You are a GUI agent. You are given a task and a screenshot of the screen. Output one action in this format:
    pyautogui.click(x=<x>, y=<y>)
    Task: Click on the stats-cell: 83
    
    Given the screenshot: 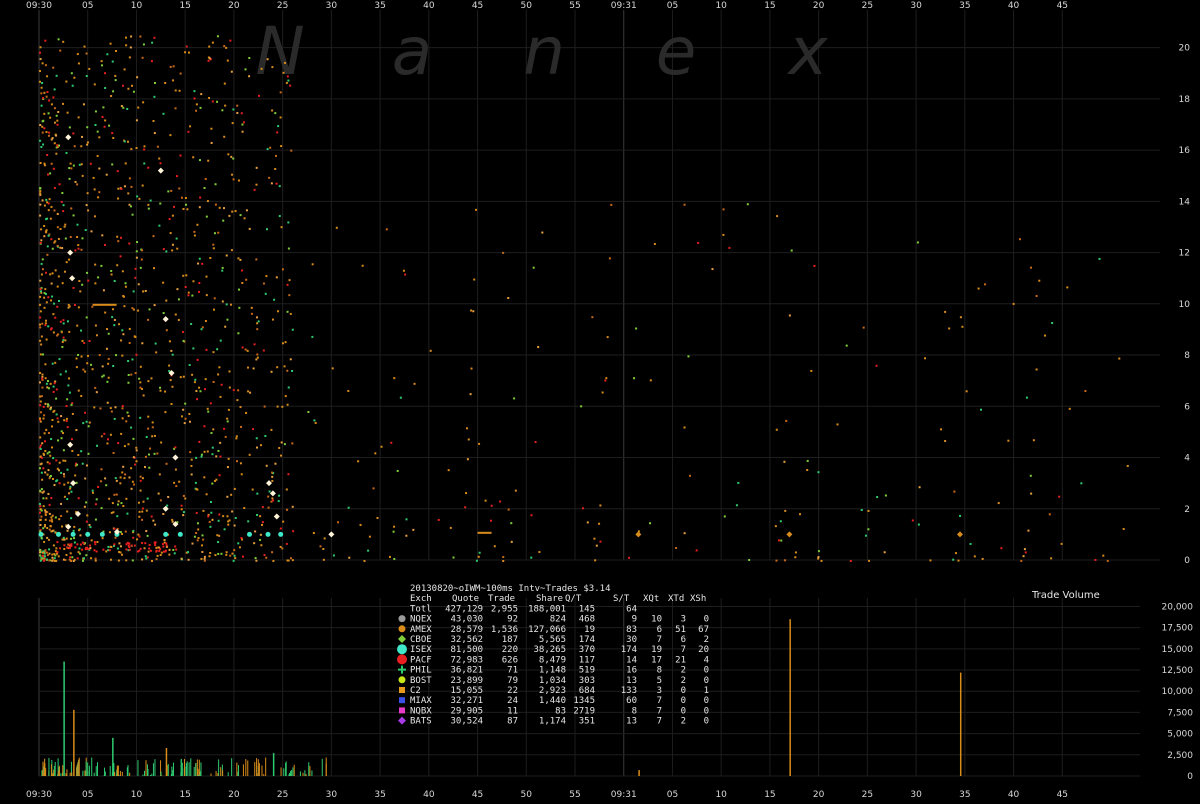 What is the action you would take?
    pyautogui.click(x=631, y=630)
    